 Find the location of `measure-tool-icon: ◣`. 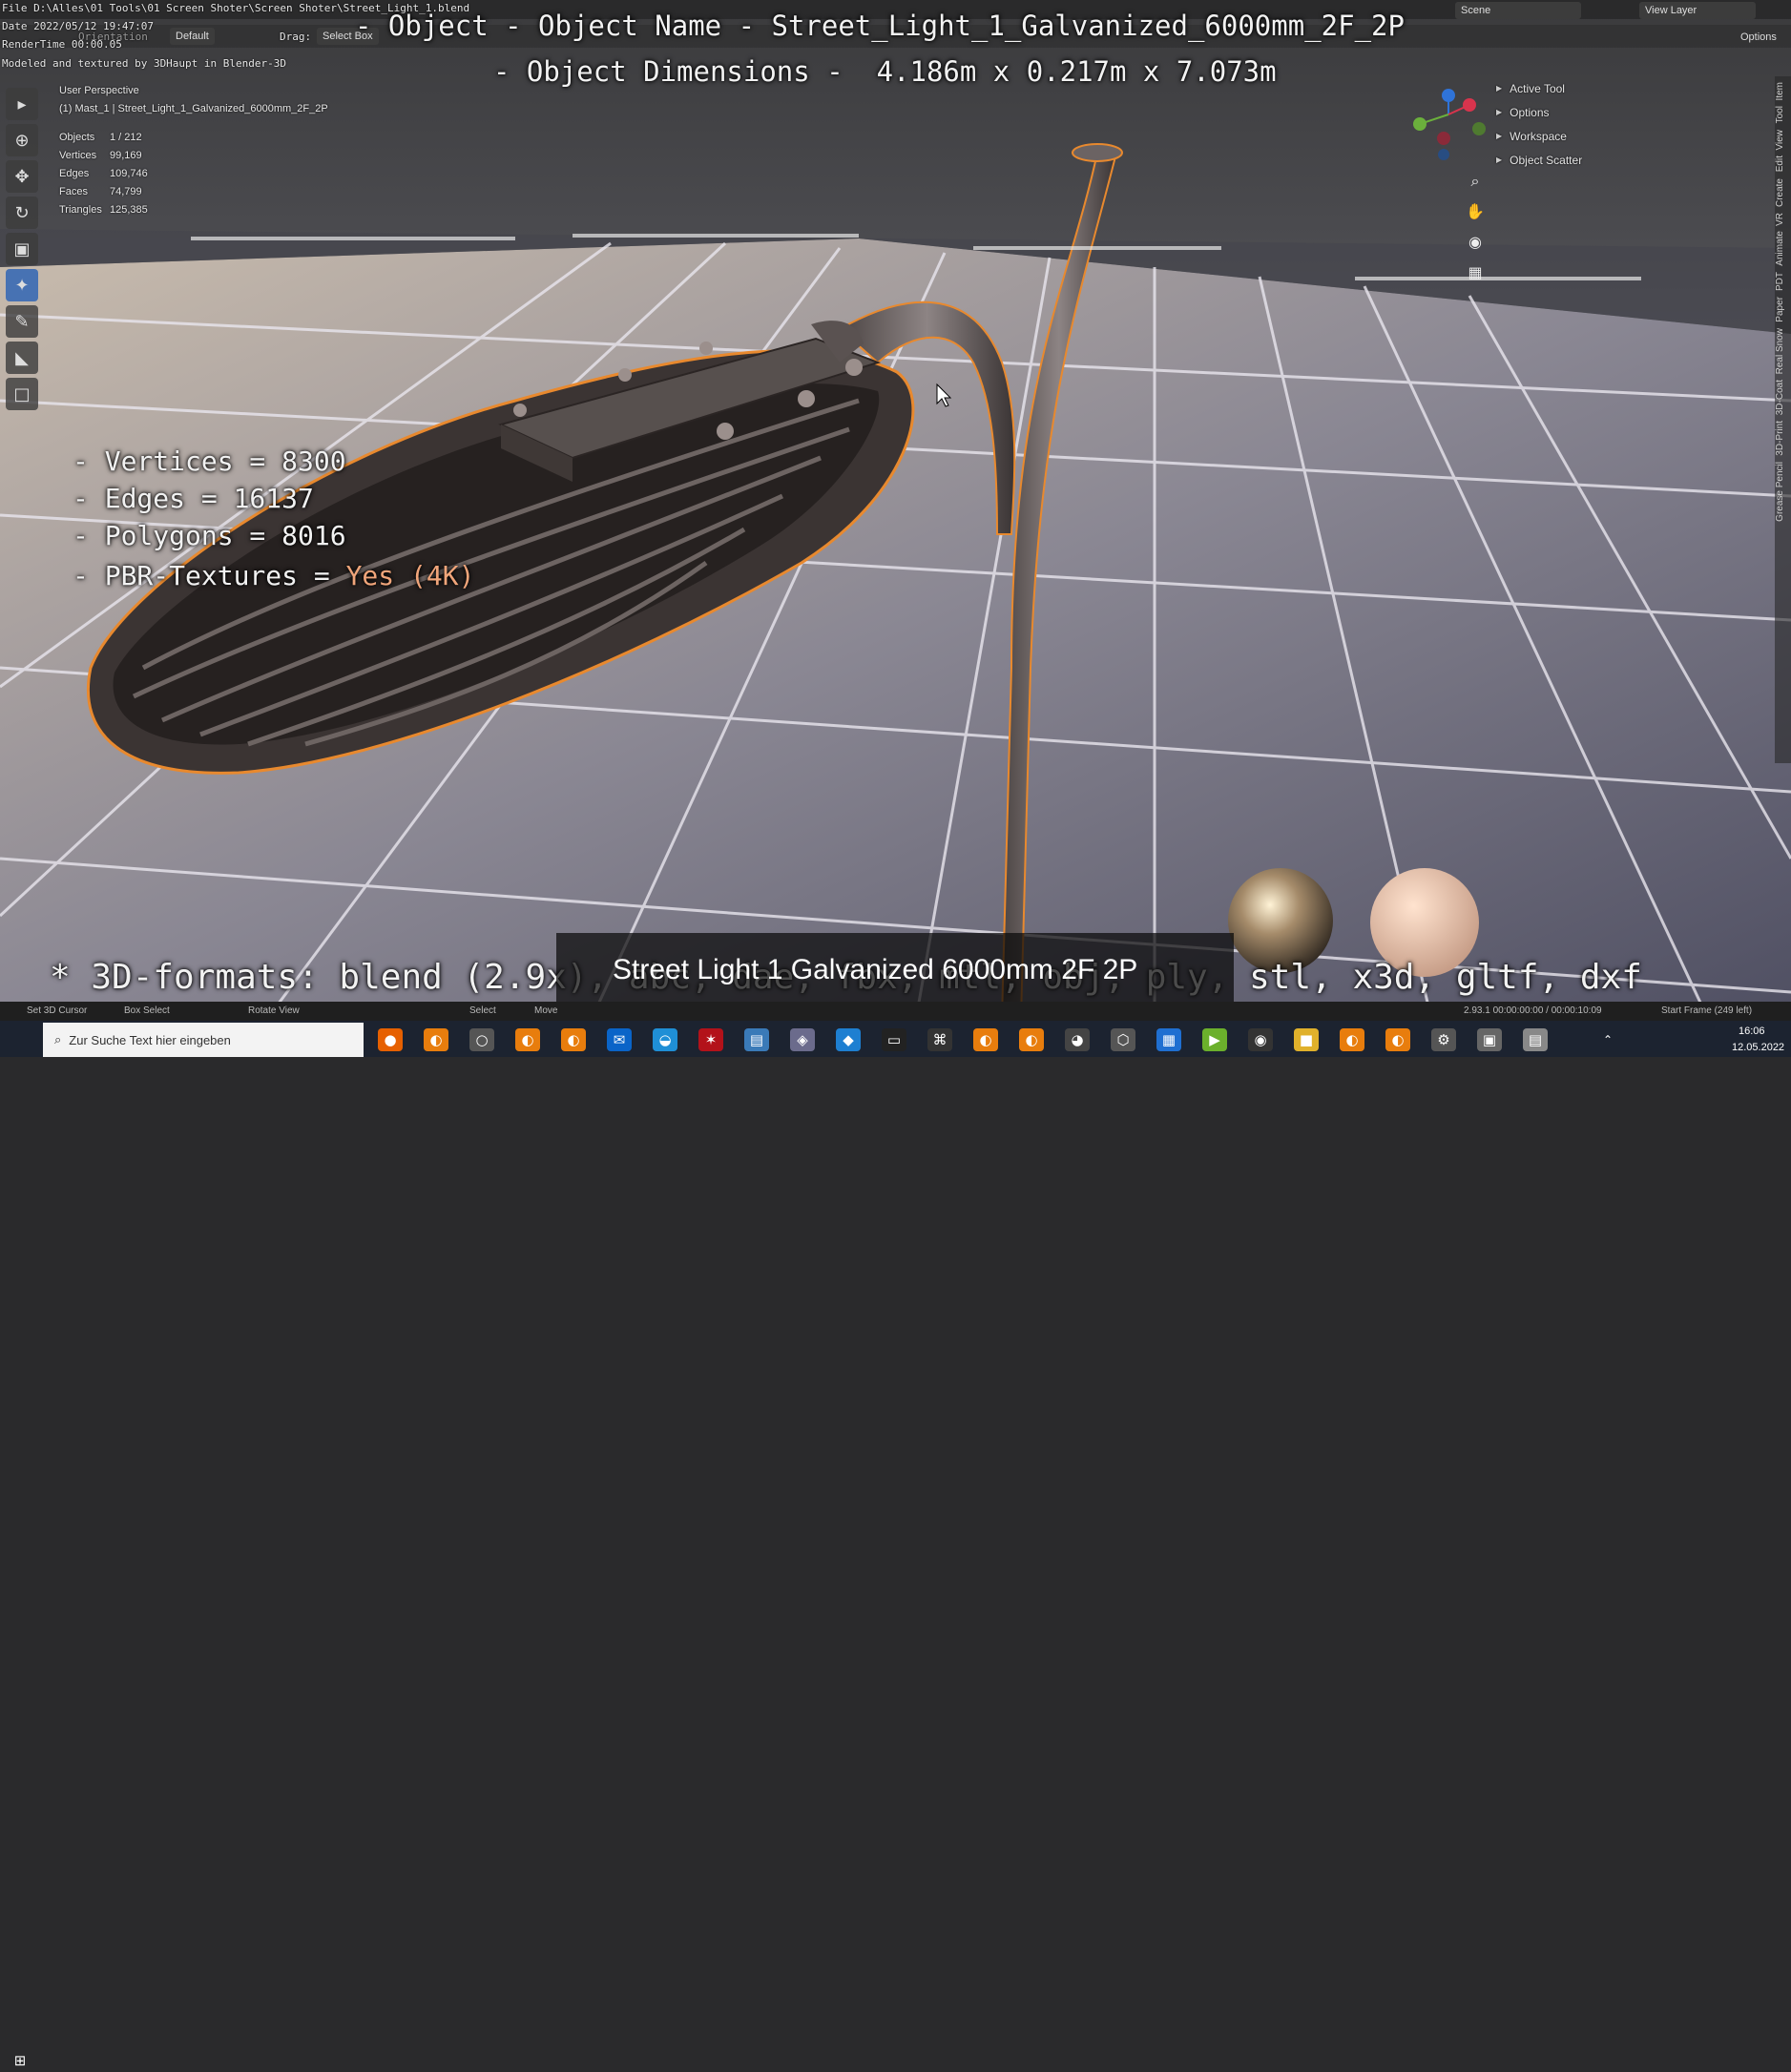

measure-tool-icon: ◣ is located at coordinates (22, 358).